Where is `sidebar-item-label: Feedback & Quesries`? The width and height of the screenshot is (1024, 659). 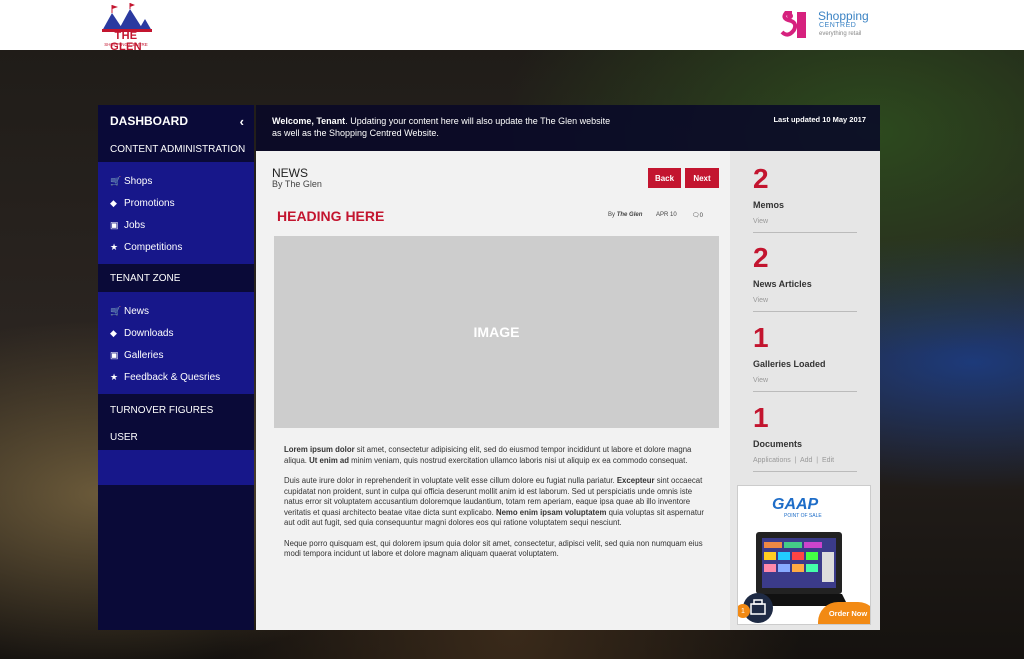
sidebar-item-label: Feedback & Quesries is located at coordinates (172, 377).